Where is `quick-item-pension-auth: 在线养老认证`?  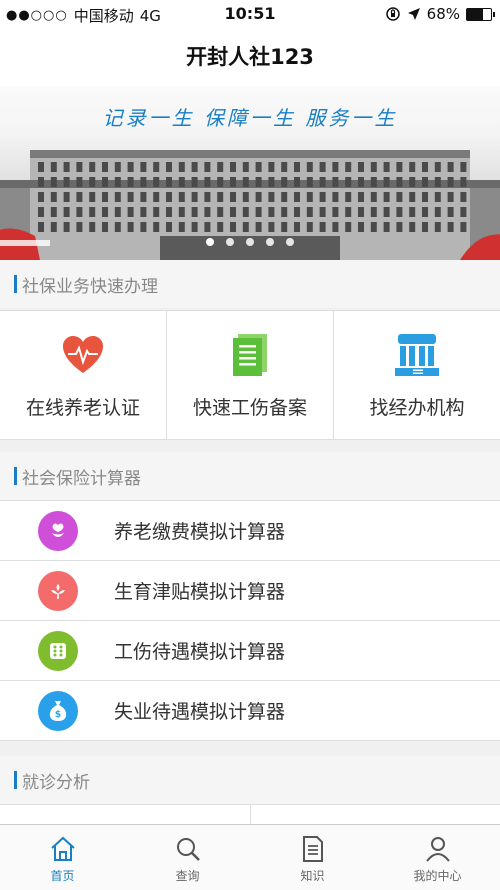 quick-item-pension-auth: 在线养老认证 is located at coordinates (83, 375).